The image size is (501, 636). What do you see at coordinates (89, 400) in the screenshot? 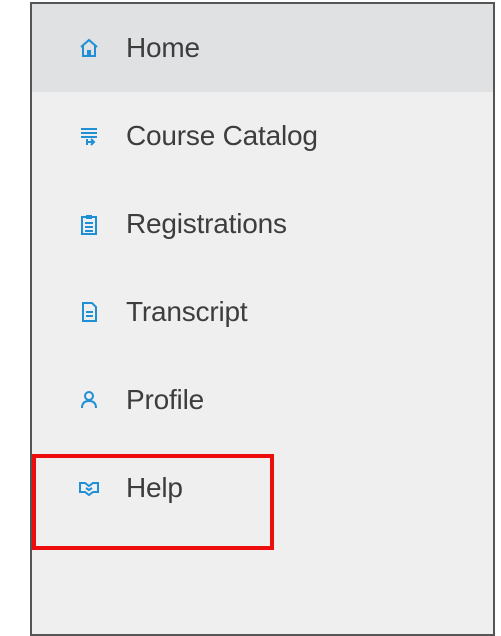
I see `user-icon` at bounding box center [89, 400].